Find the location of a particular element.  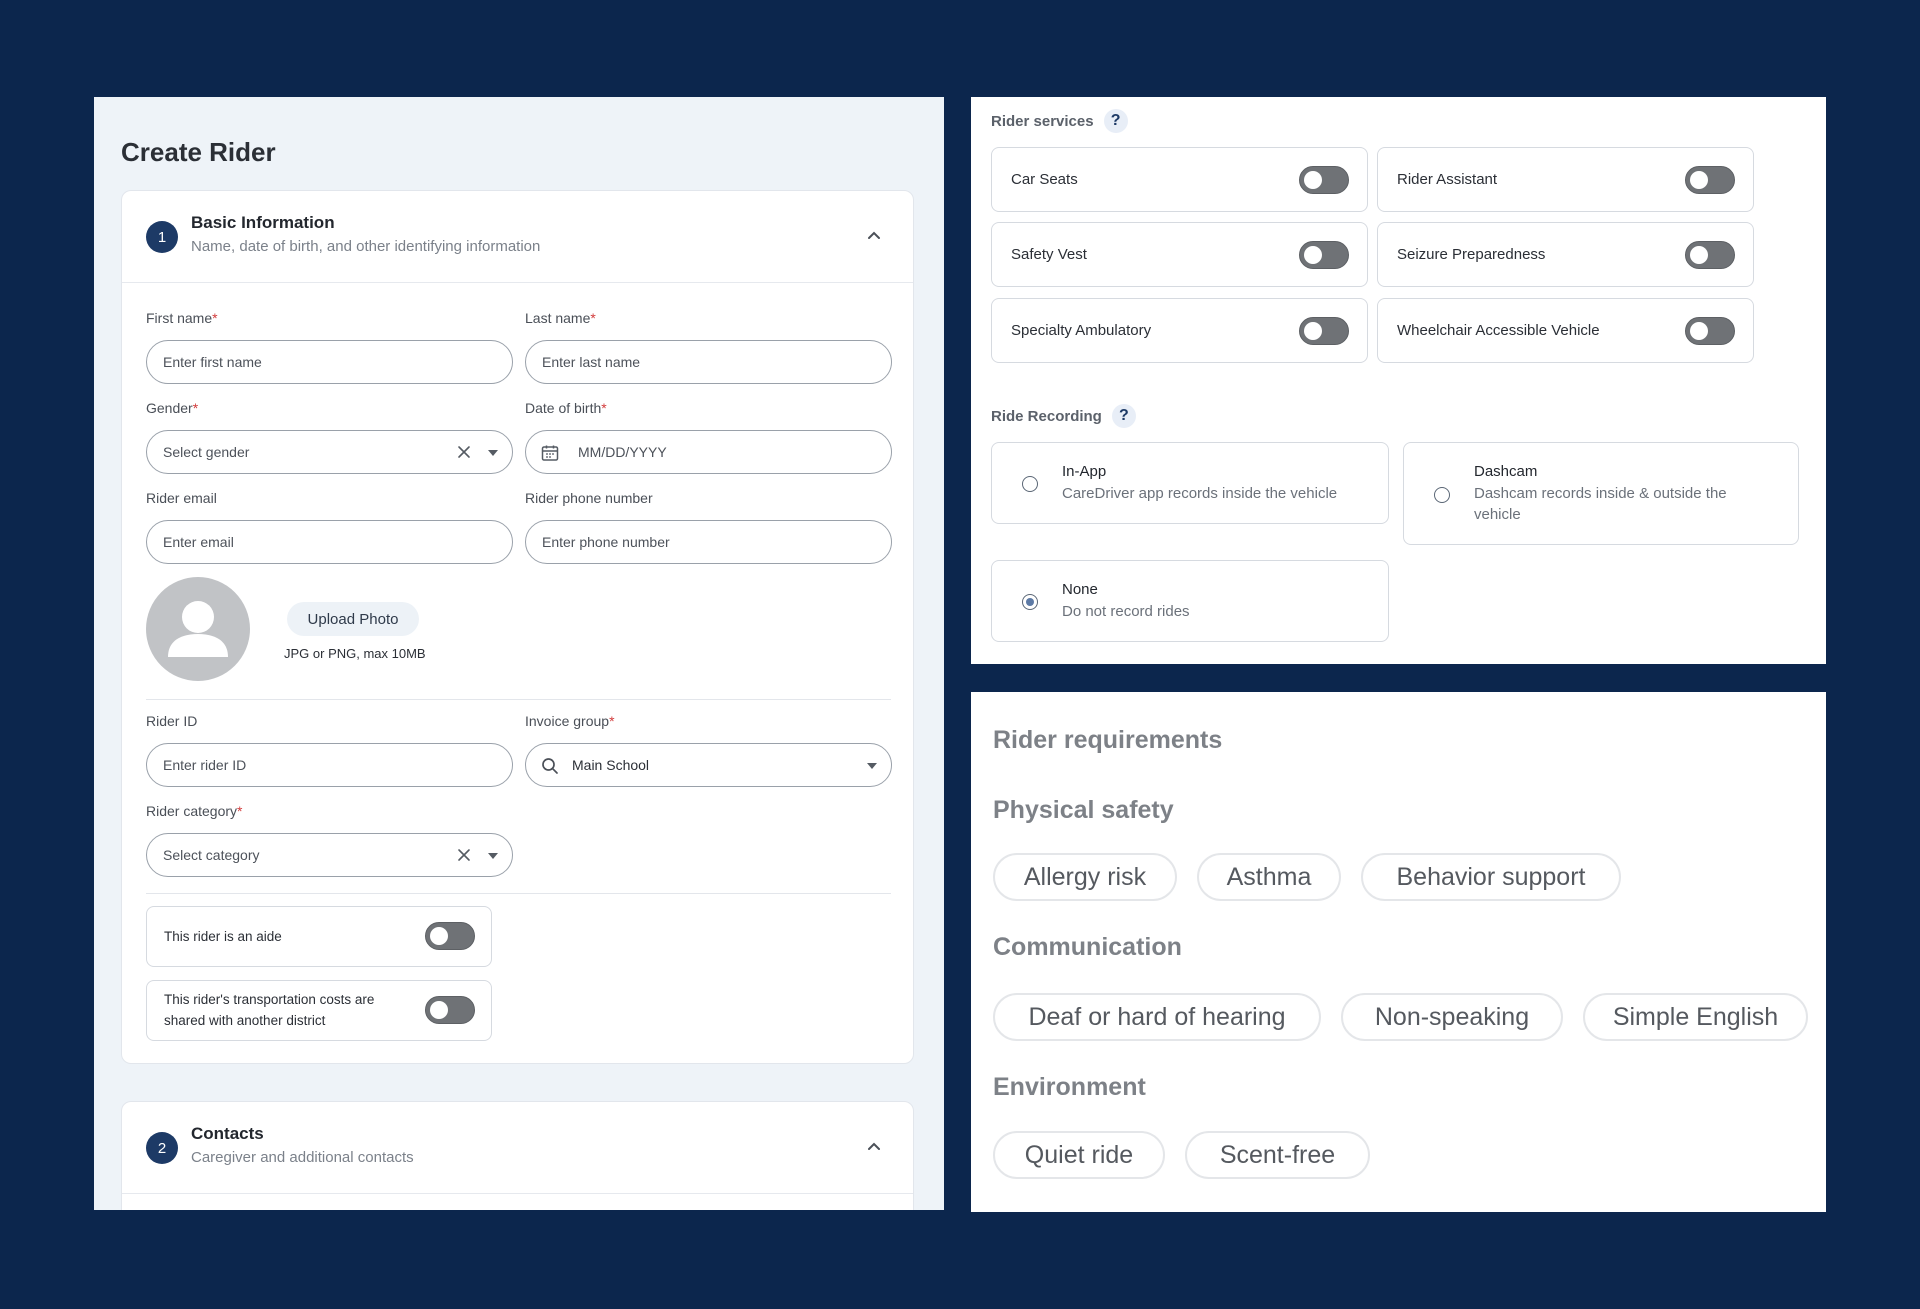

upload-photo-button: Upload Photo is located at coordinates (353, 619).